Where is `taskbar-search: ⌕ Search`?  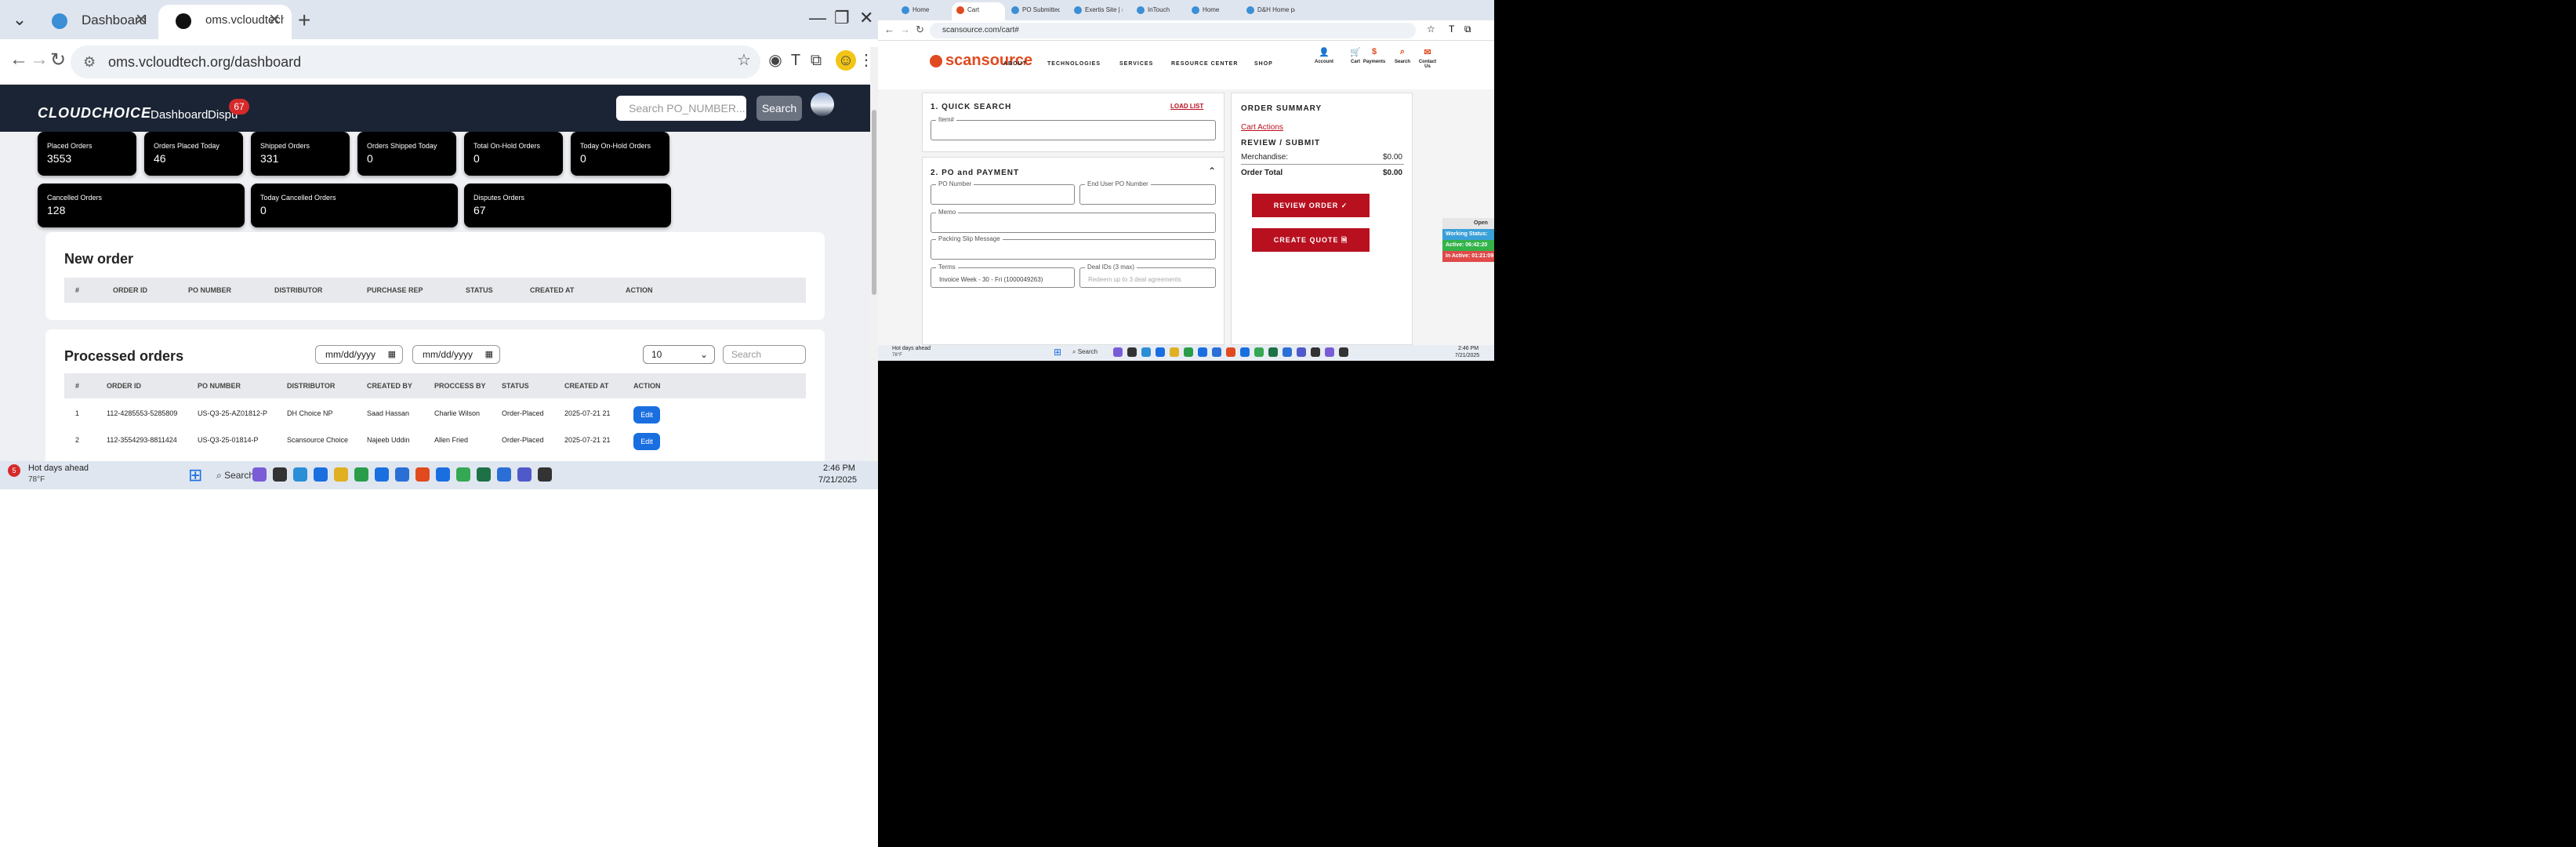
taskbar-search: ⌕ Search is located at coordinates (1085, 352).